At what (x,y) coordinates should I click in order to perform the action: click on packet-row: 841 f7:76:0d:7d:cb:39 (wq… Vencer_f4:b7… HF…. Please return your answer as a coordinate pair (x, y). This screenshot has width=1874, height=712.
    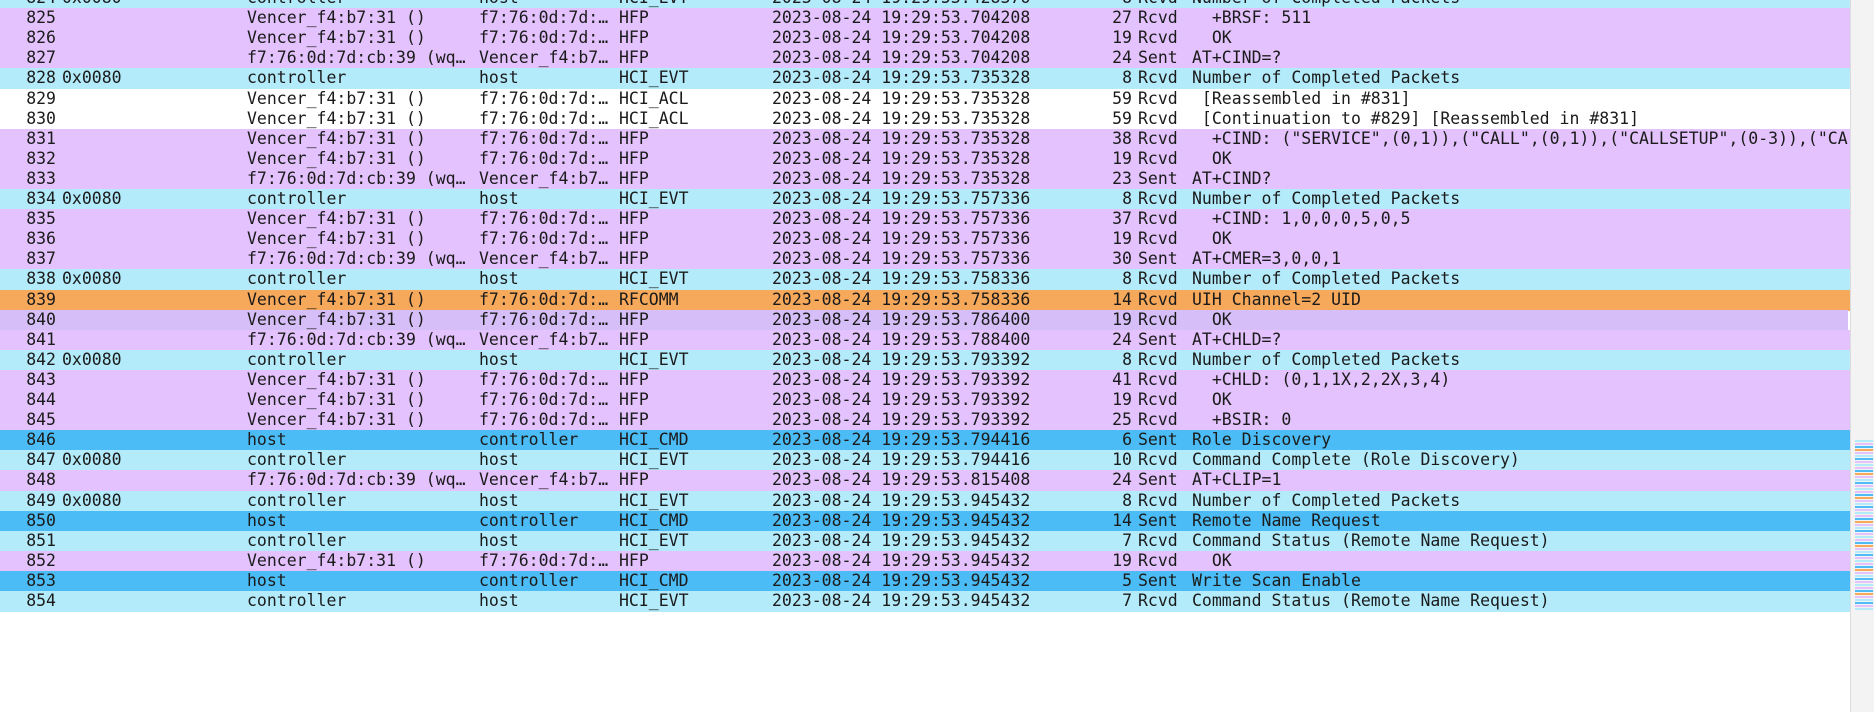
    Looking at the image, I should click on (925, 340).